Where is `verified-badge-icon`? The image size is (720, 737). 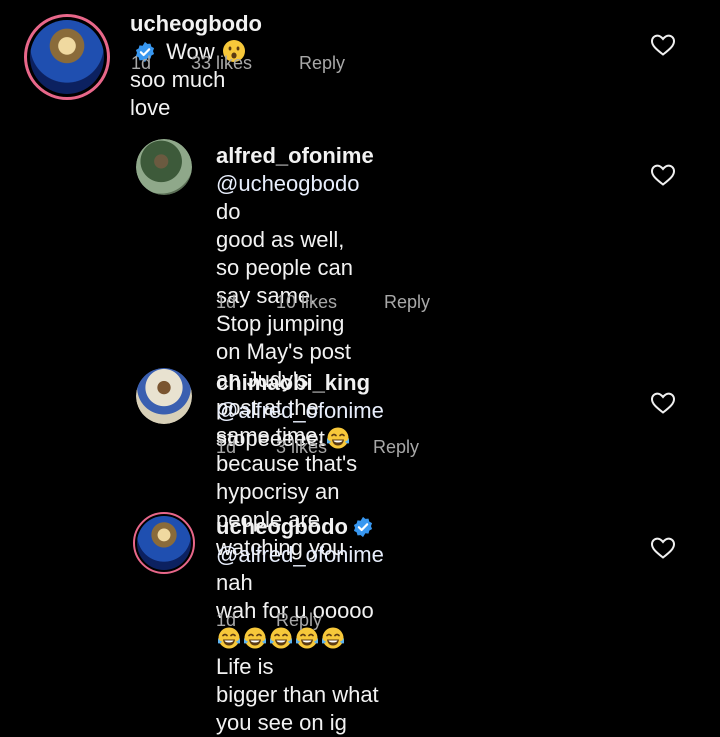
verified-badge-icon is located at coordinates (363, 527).